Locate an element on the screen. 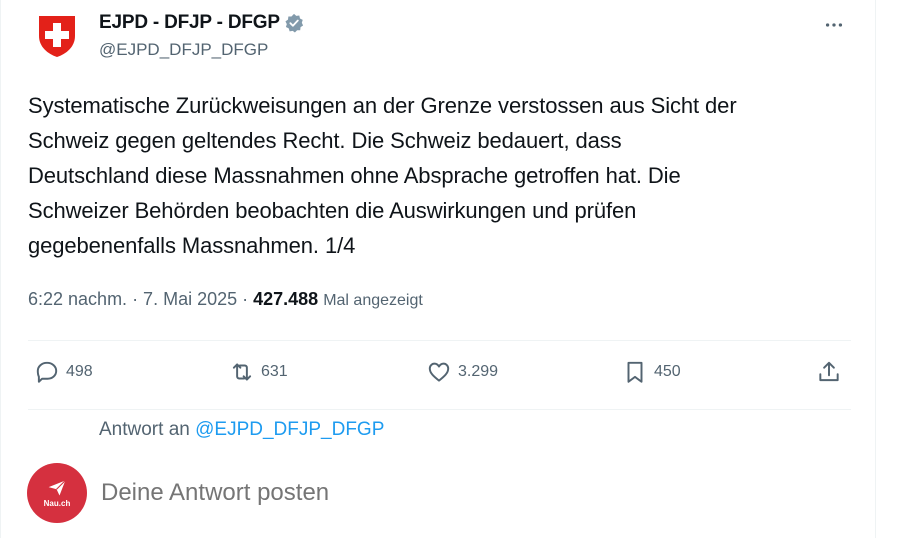  share-button is located at coordinates (829, 372).